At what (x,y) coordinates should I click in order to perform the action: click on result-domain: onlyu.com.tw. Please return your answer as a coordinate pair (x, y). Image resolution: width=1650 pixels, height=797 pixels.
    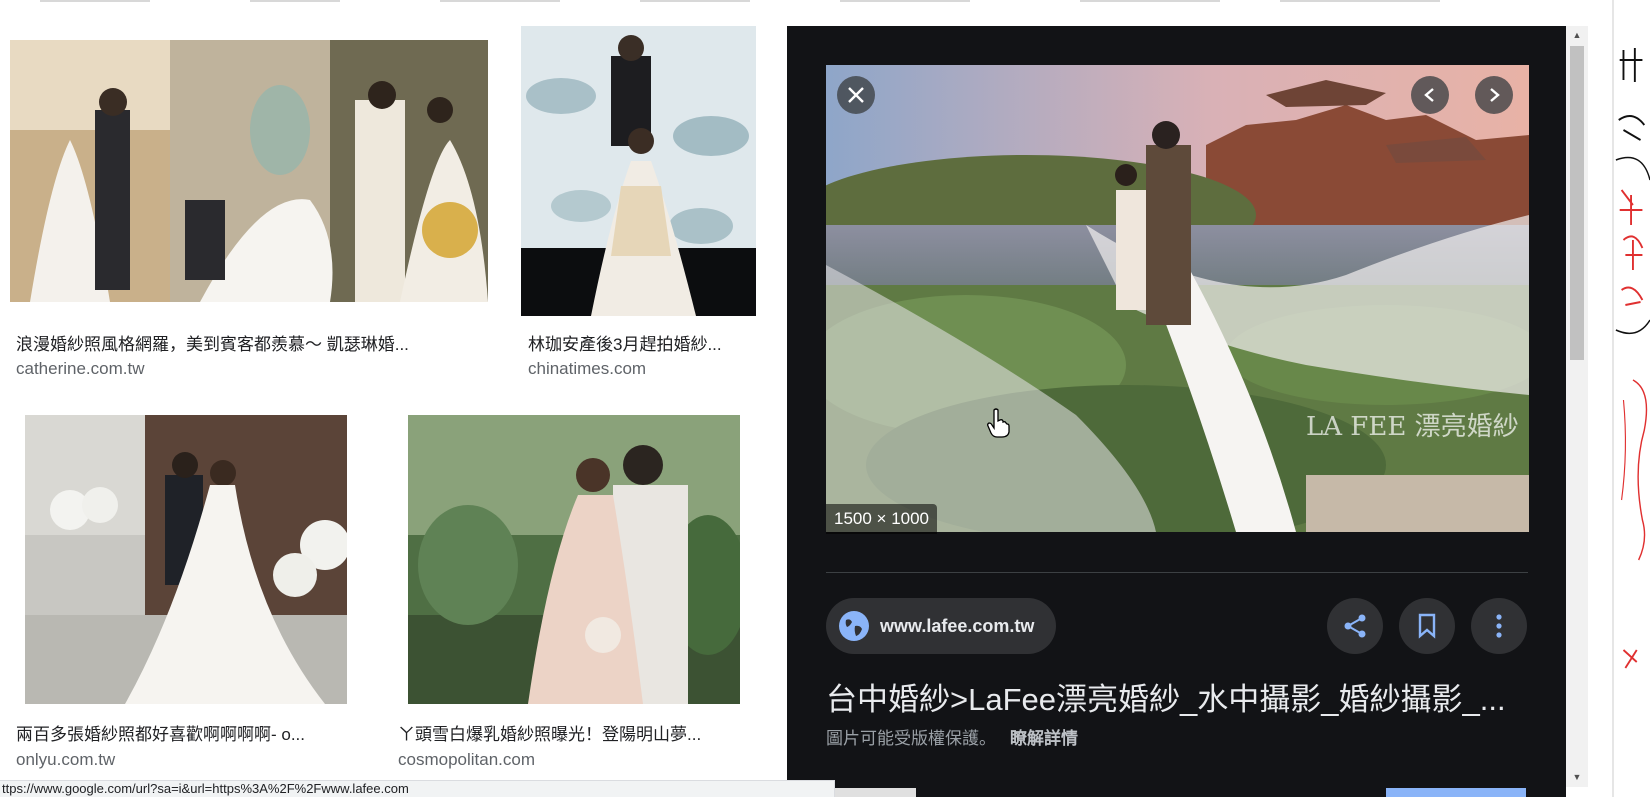
    Looking at the image, I should click on (65, 760).